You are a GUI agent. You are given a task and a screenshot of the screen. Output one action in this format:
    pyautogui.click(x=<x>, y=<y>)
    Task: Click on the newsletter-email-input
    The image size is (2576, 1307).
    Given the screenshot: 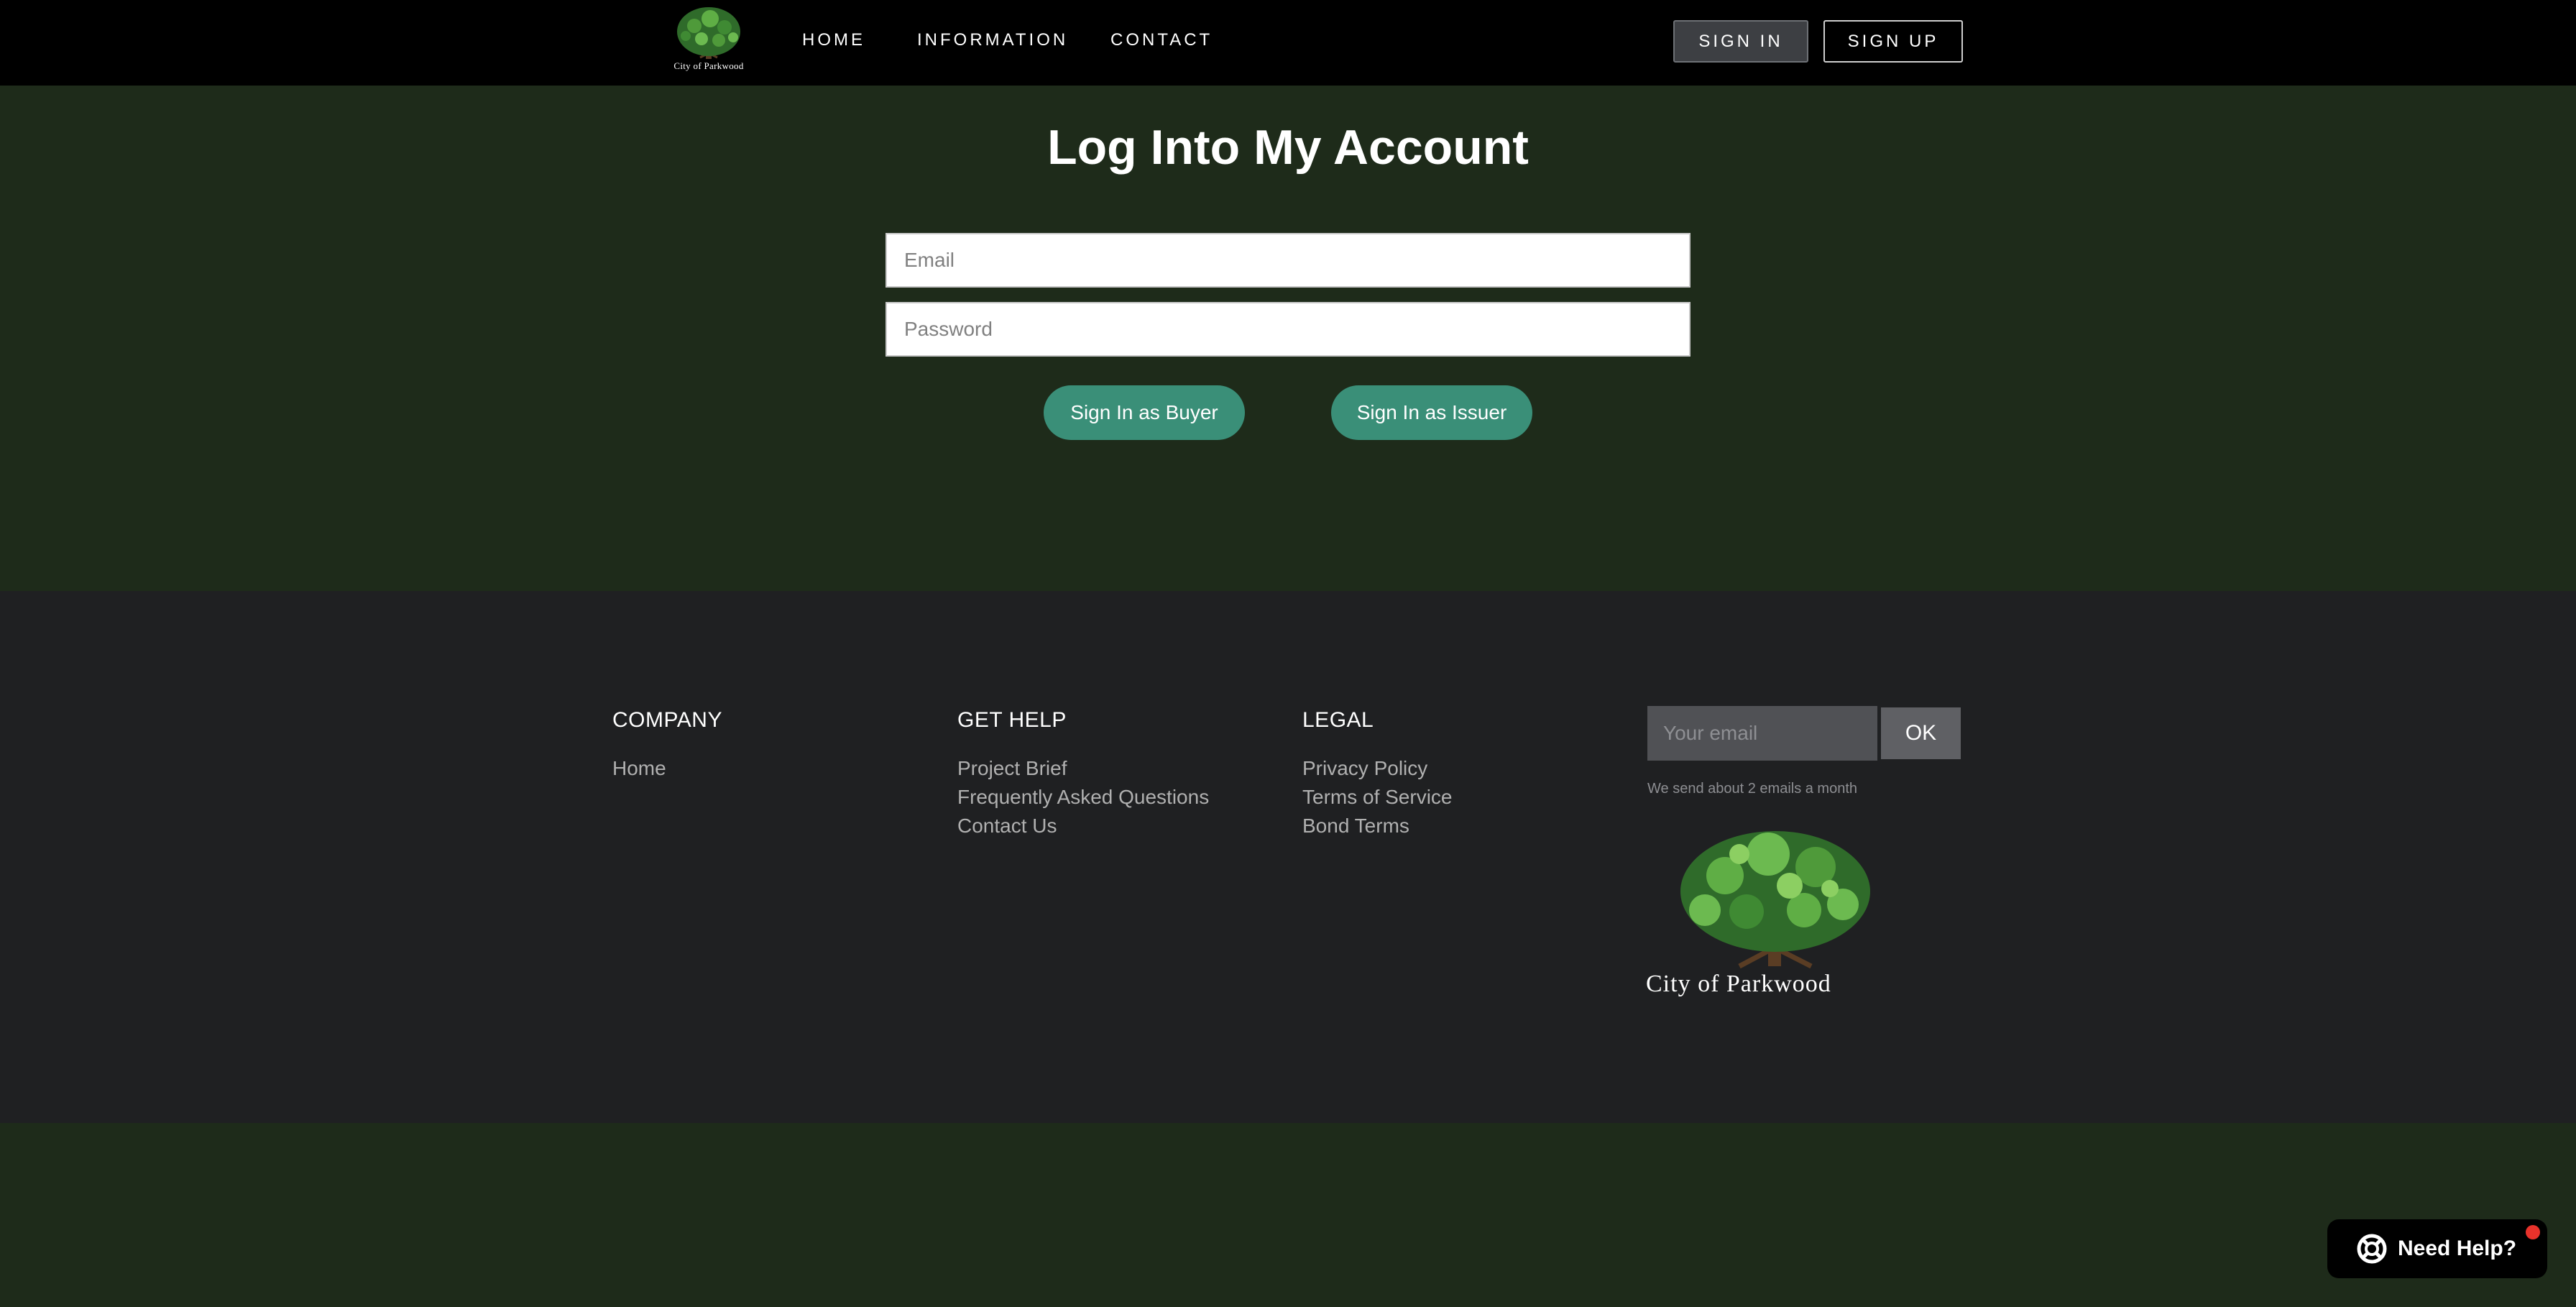 What is the action you would take?
    pyautogui.click(x=1762, y=733)
    